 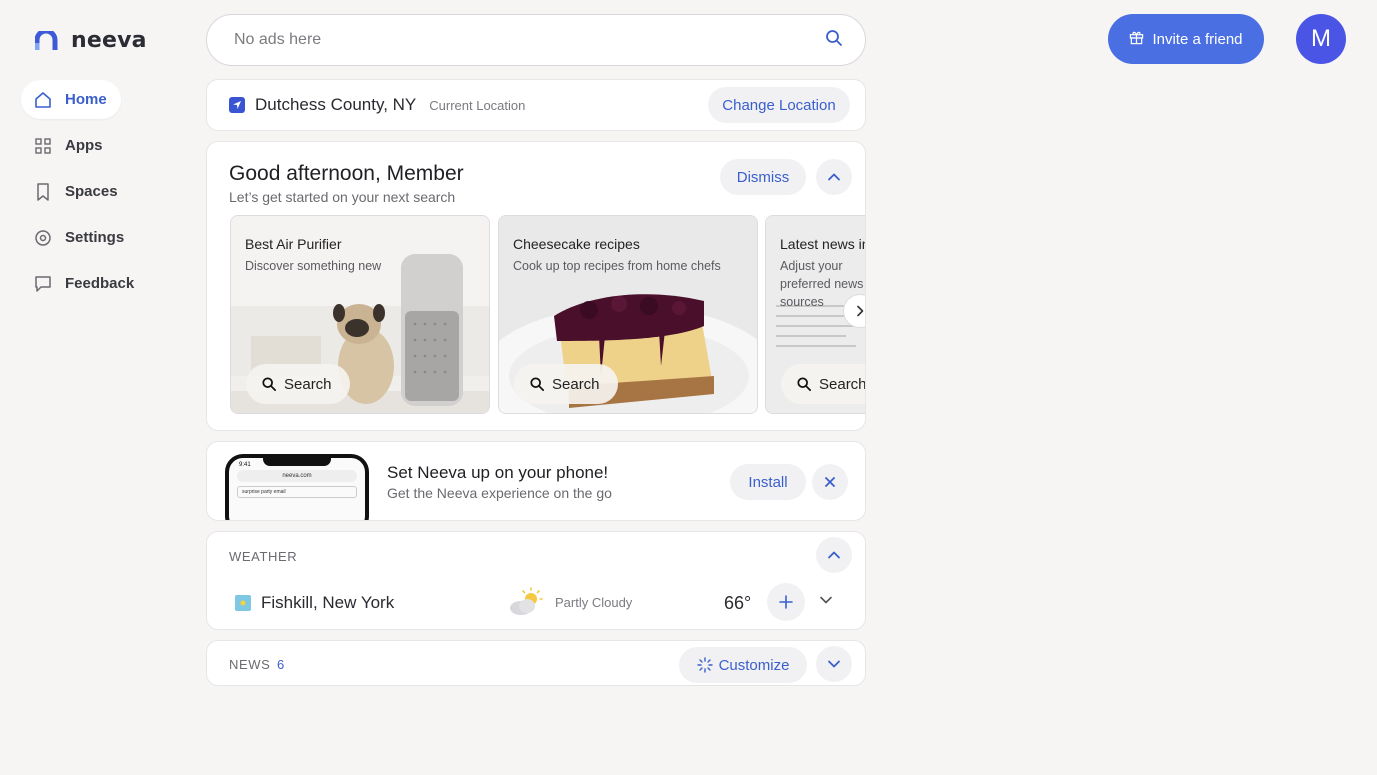 I want to click on close-install-button, so click(x=830, y=482).